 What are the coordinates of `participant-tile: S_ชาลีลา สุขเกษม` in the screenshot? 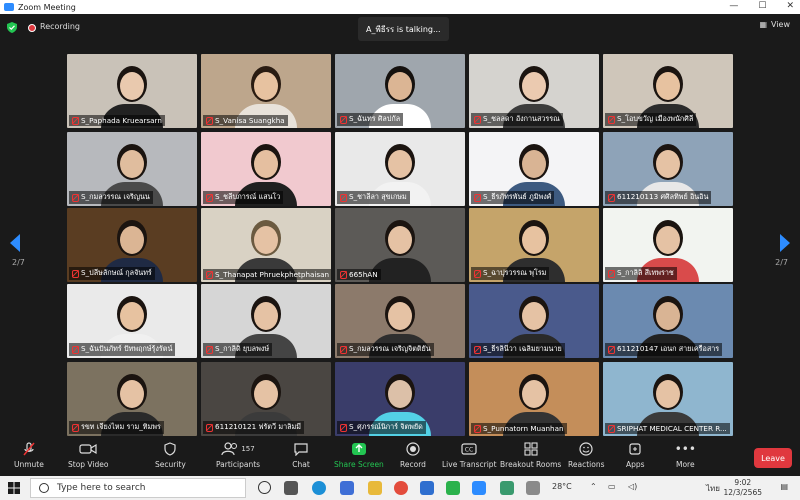 It's located at (400, 169).